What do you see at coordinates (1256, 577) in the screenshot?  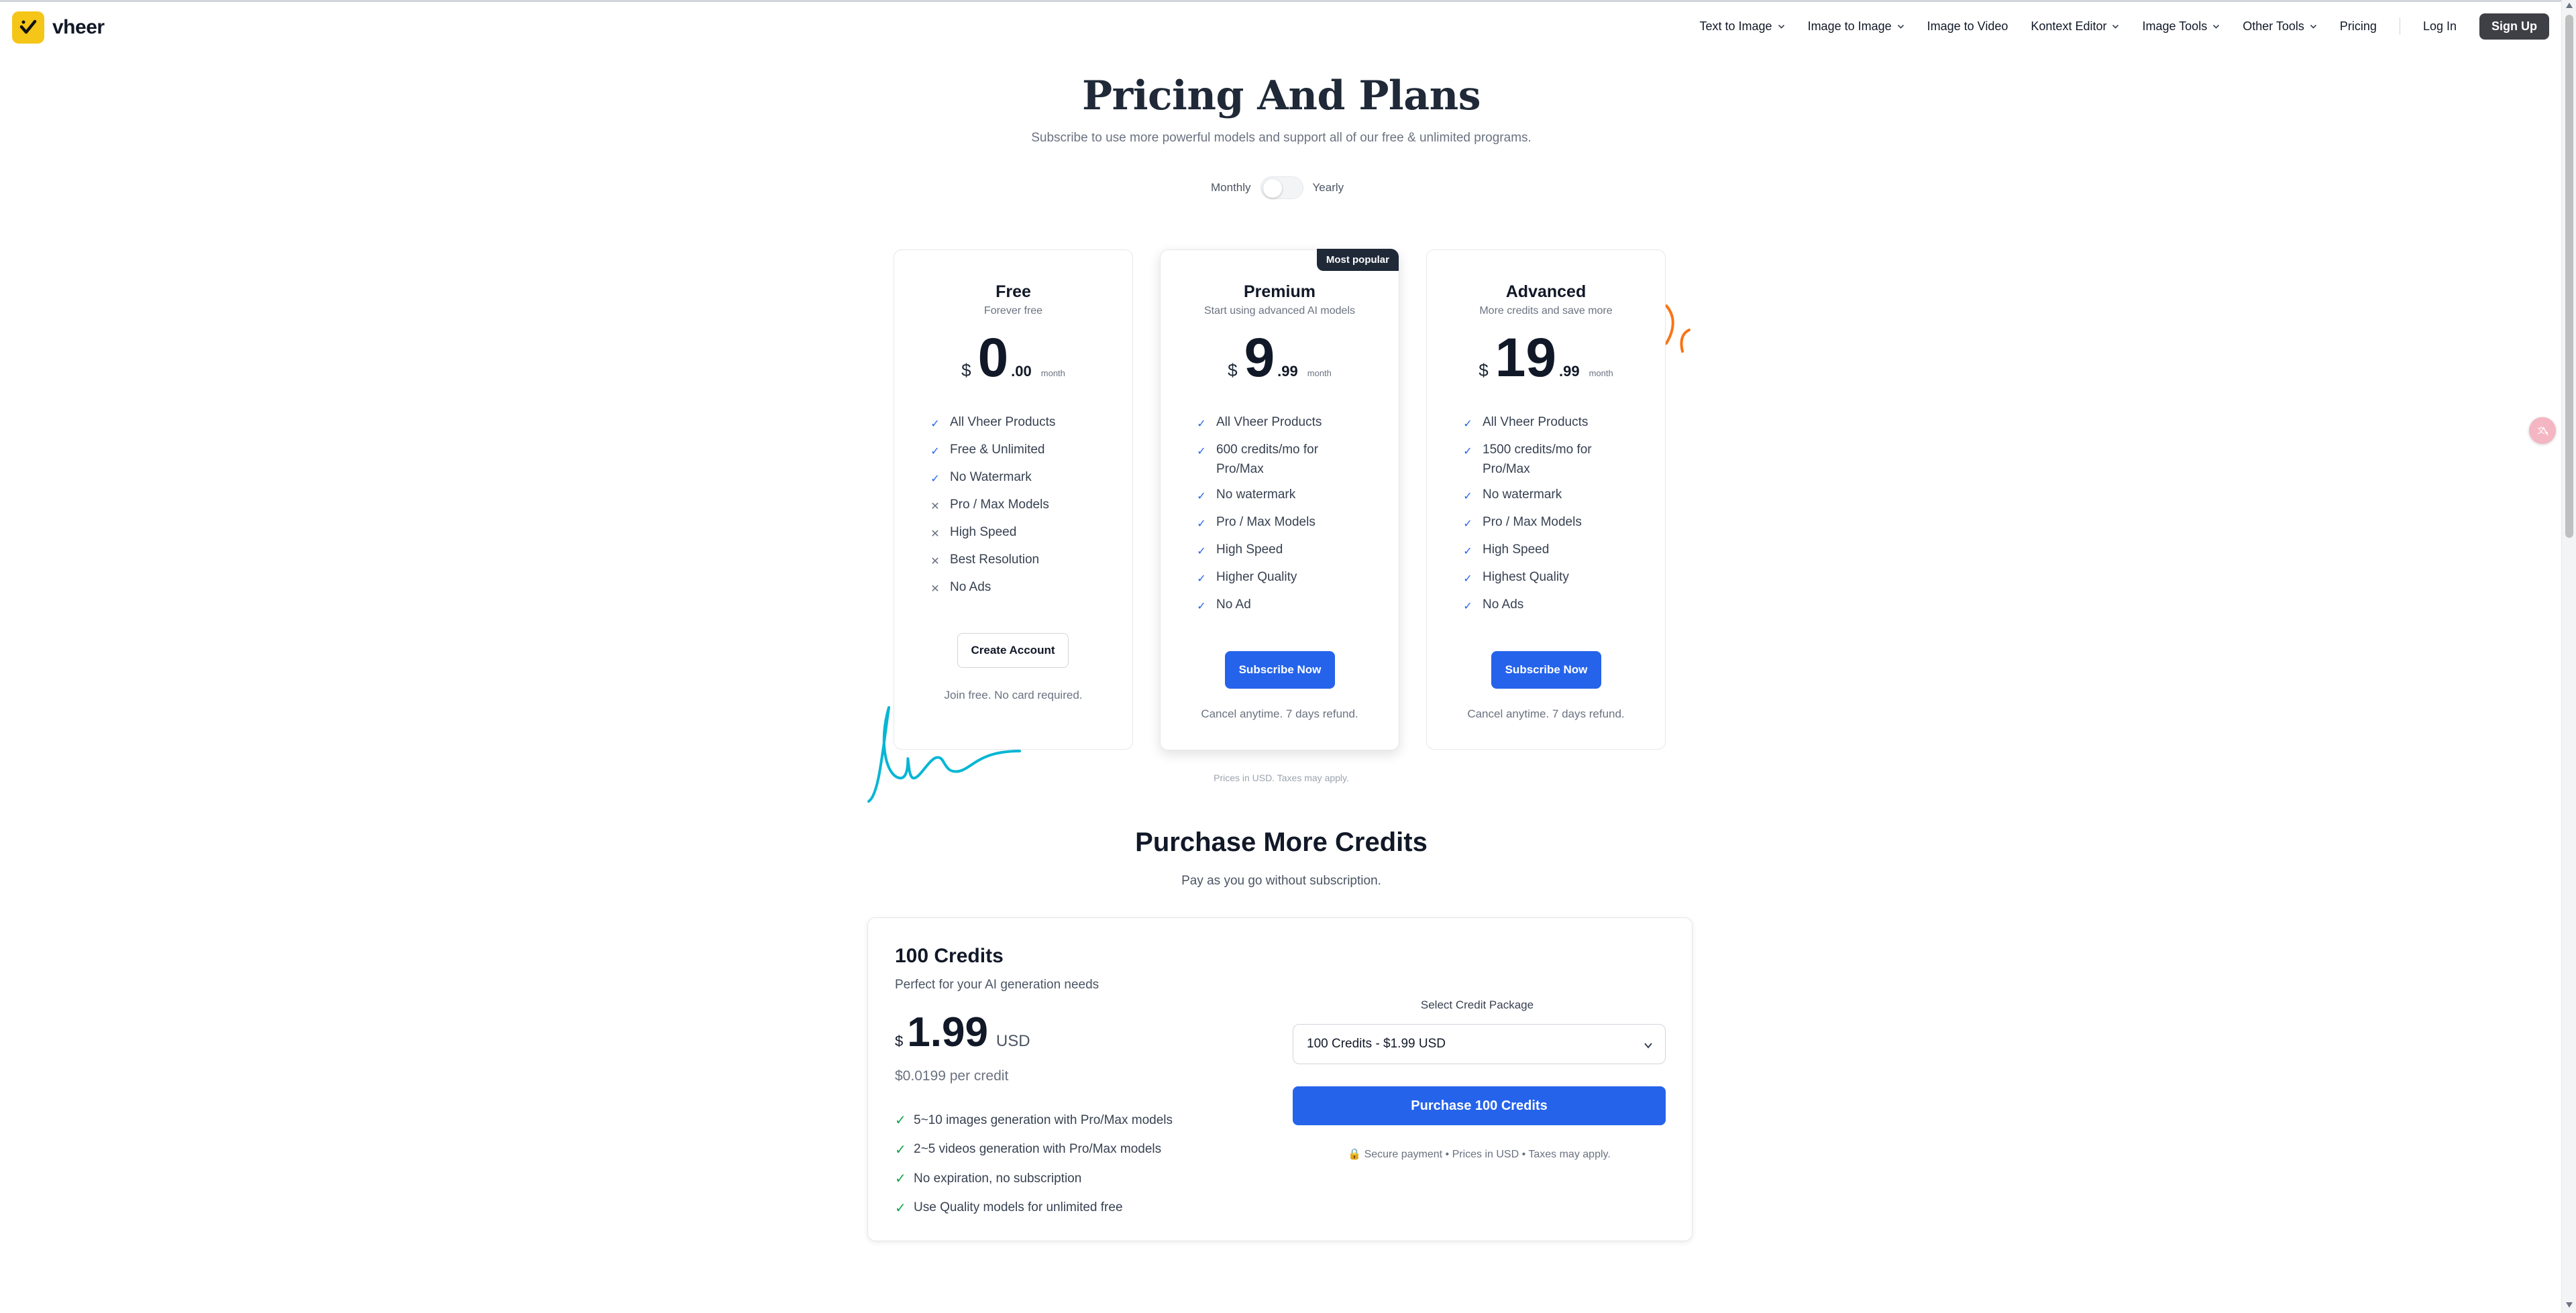 I see `feature-text: Higher Quality` at bounding box center [1256, 577].